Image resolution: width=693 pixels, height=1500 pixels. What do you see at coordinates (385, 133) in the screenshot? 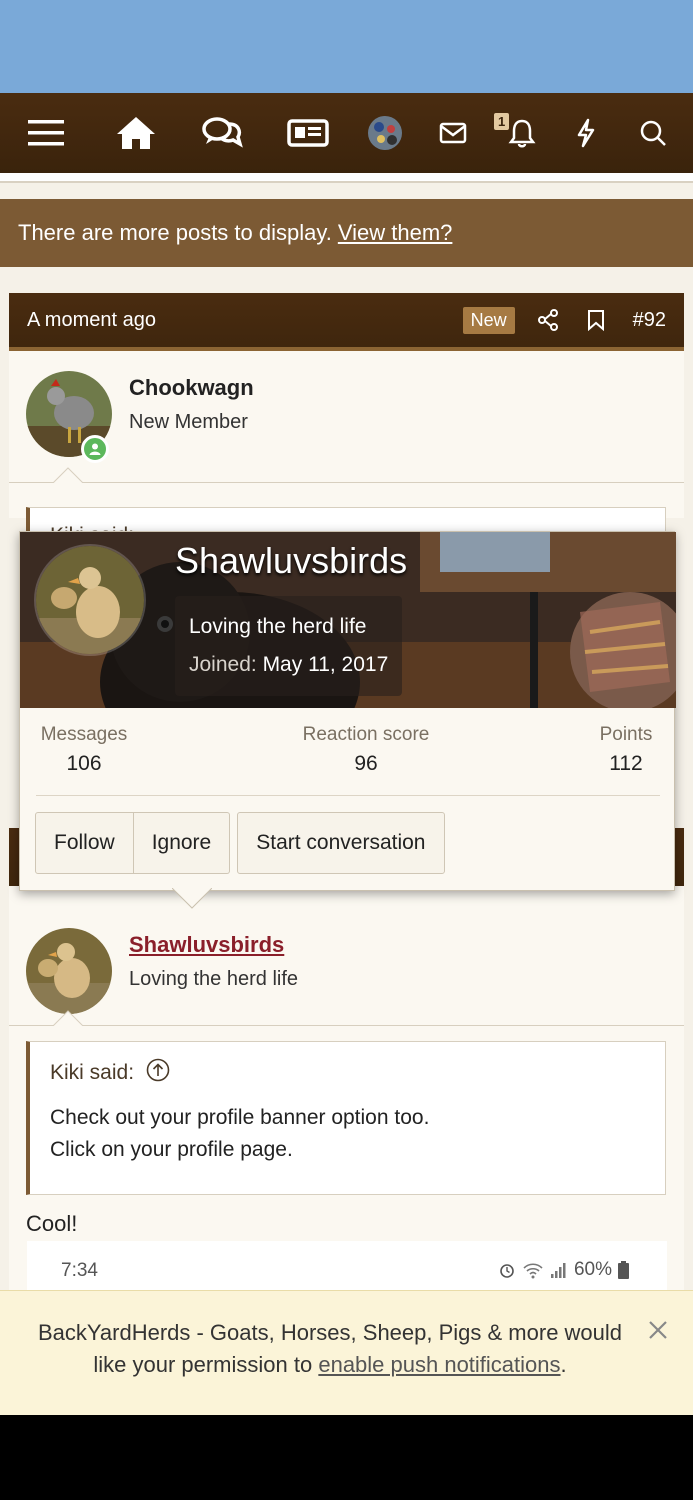
I see `account-avatar-icon` at bounding box center [385, 133].